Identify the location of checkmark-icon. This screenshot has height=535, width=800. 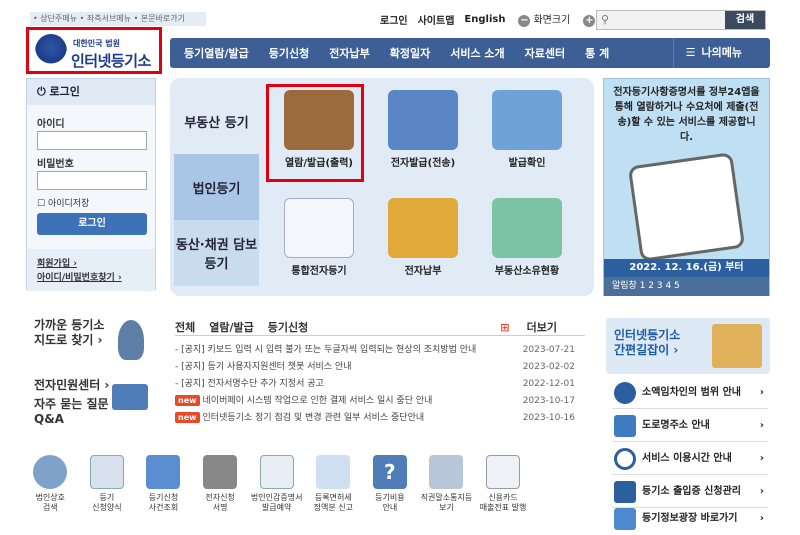
(527, 120).